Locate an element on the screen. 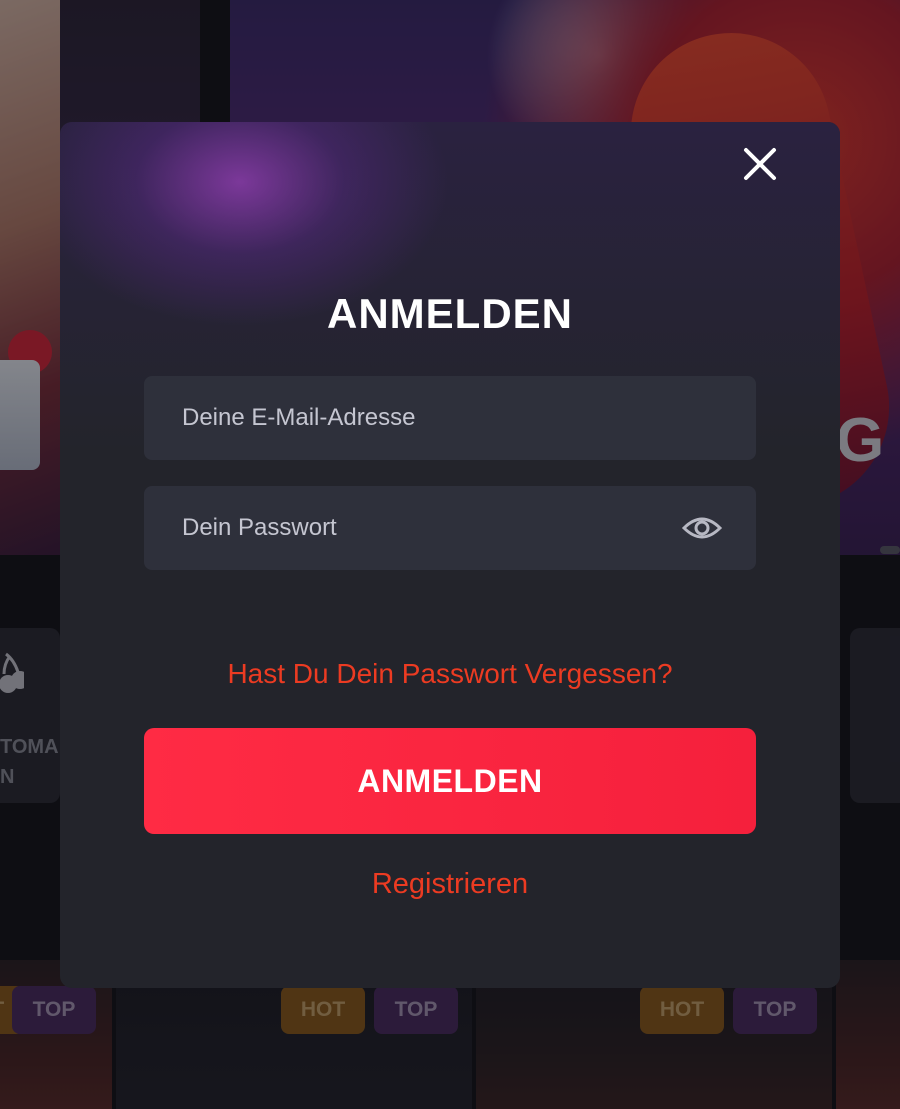 This screenshot has width=900, height=1109. eye-icon is located at coordinates (702, 528).